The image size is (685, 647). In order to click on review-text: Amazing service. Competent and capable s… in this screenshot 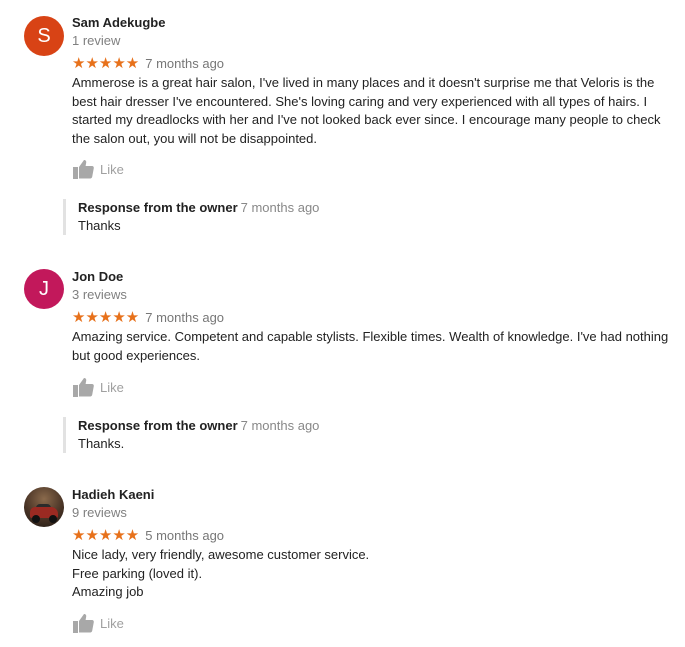, I will do `click(370, 346)`.